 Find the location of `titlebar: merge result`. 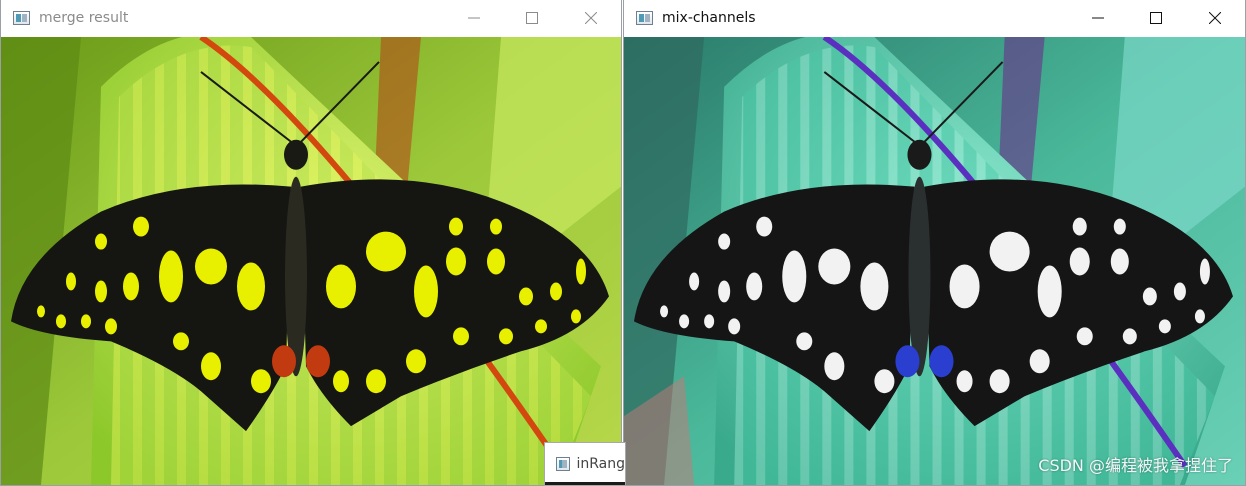

titlebar: merge result is located at coordinates (311, 18).